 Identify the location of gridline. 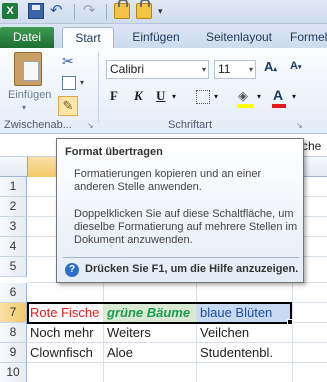
(177, 362).